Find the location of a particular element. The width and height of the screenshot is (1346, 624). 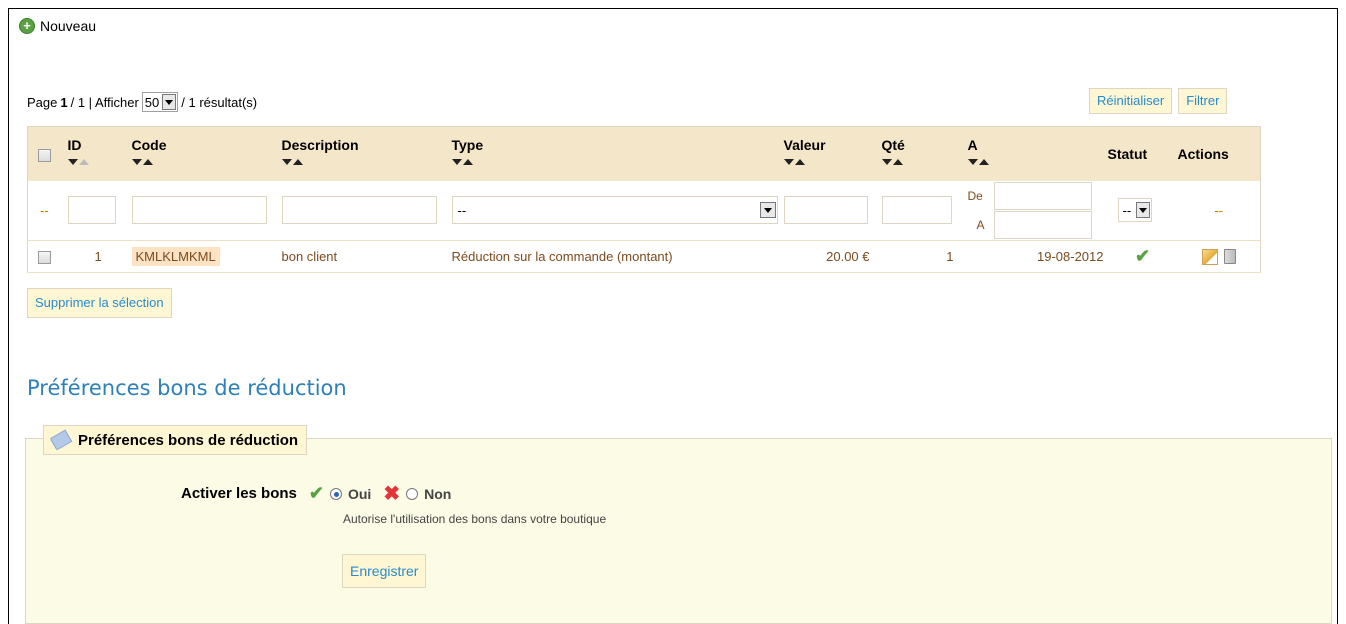

qty-filter-input is located at coordinates (916, 210).